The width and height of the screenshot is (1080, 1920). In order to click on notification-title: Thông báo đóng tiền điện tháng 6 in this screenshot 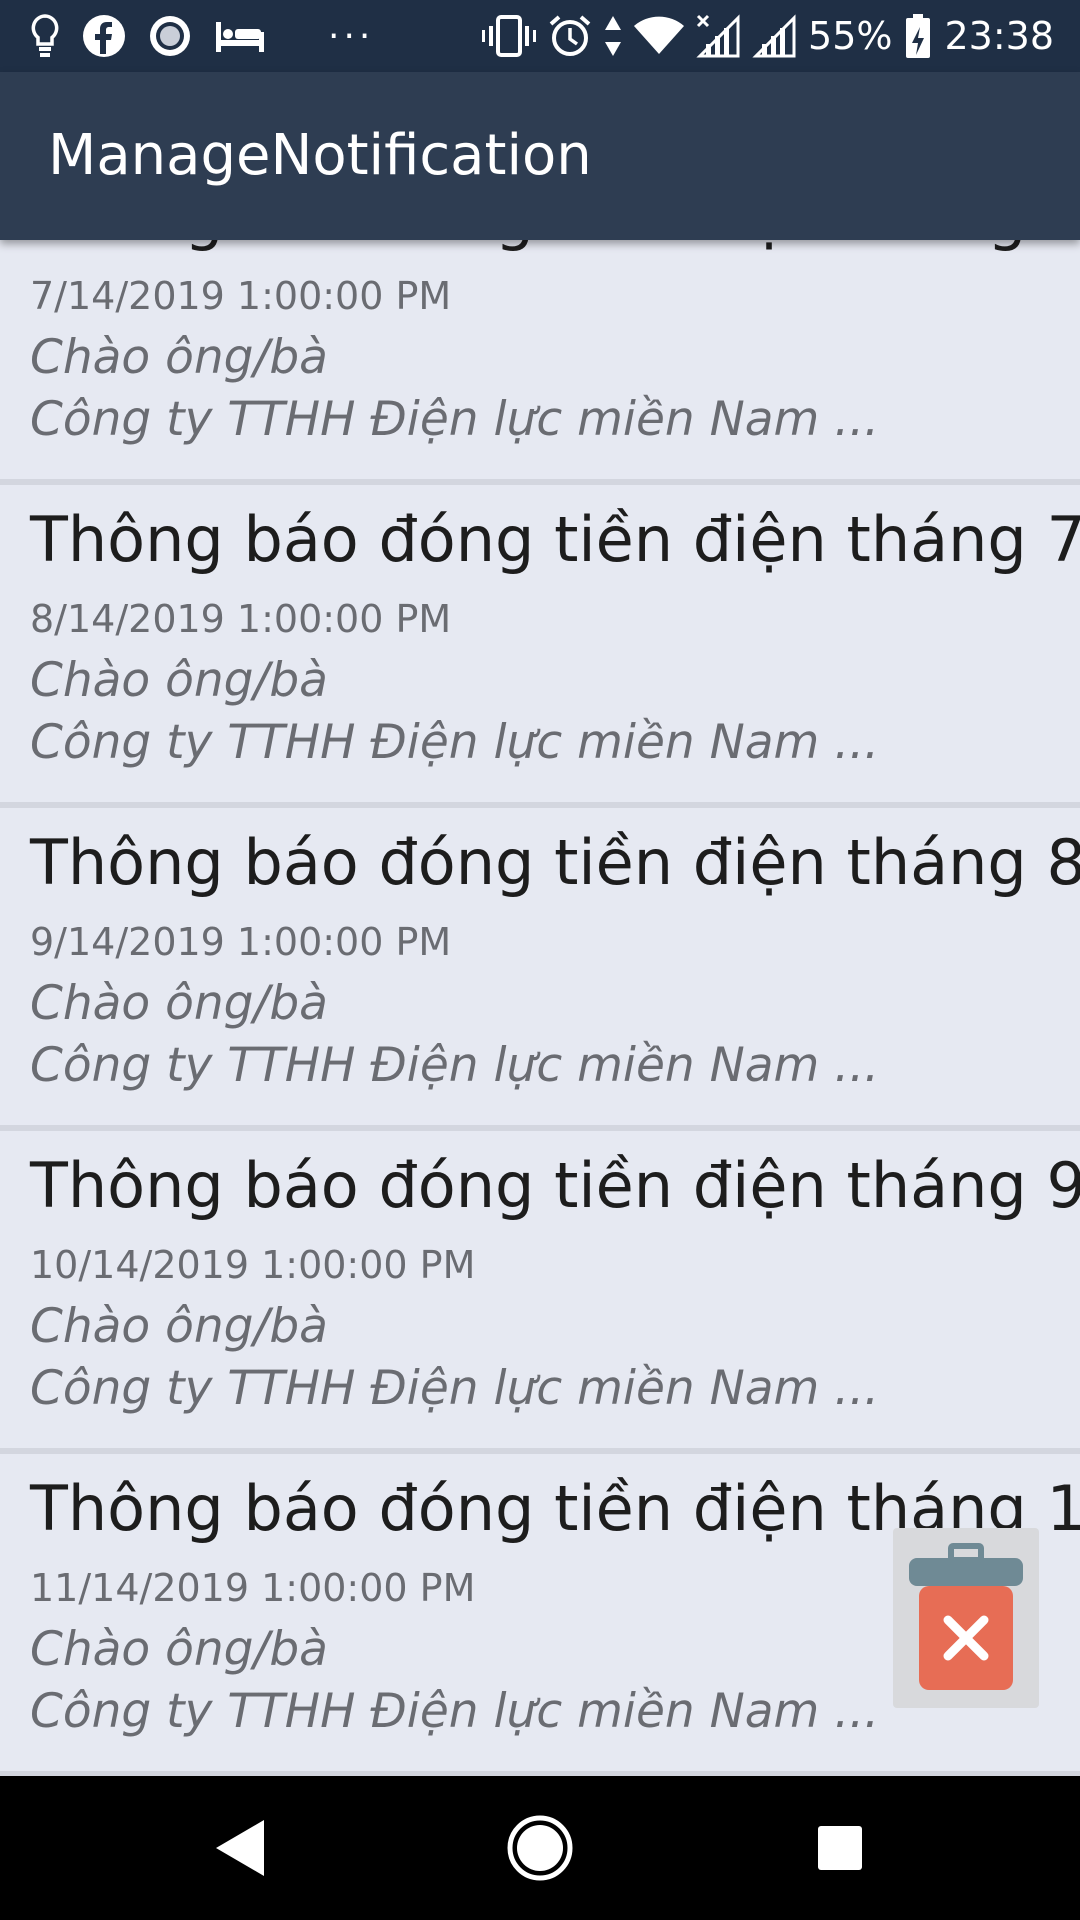, I will do `click(555, 246)`.